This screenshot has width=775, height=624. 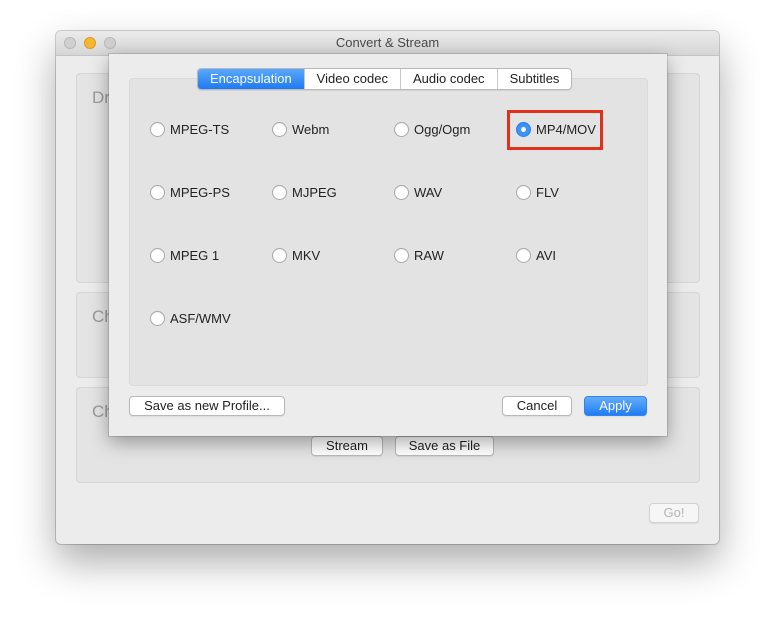 I want to click on tab-video-codec: Video codec, so click(x=351, y=79).